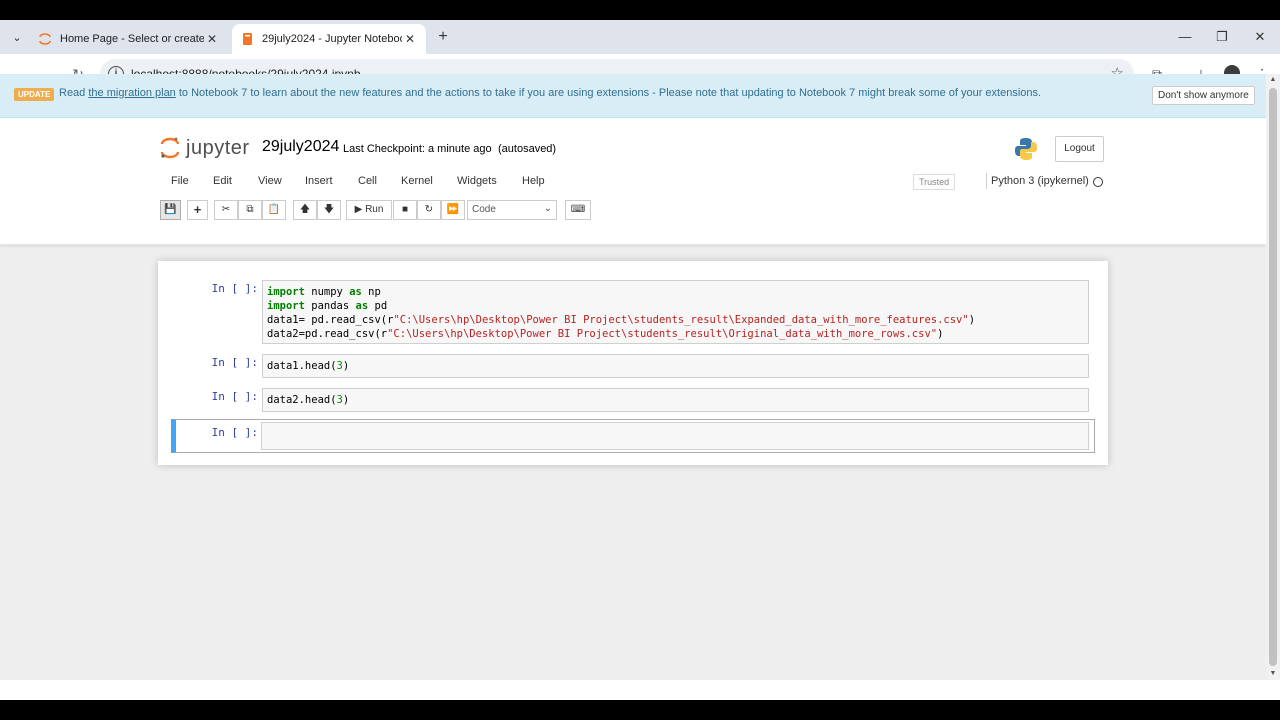 The width and height of the screenshot is (1280, 720). What do you see at coordinates (405, 210) in the screenshot?
I see `interrupt-icon: ■` at bounding box center [405, 210].